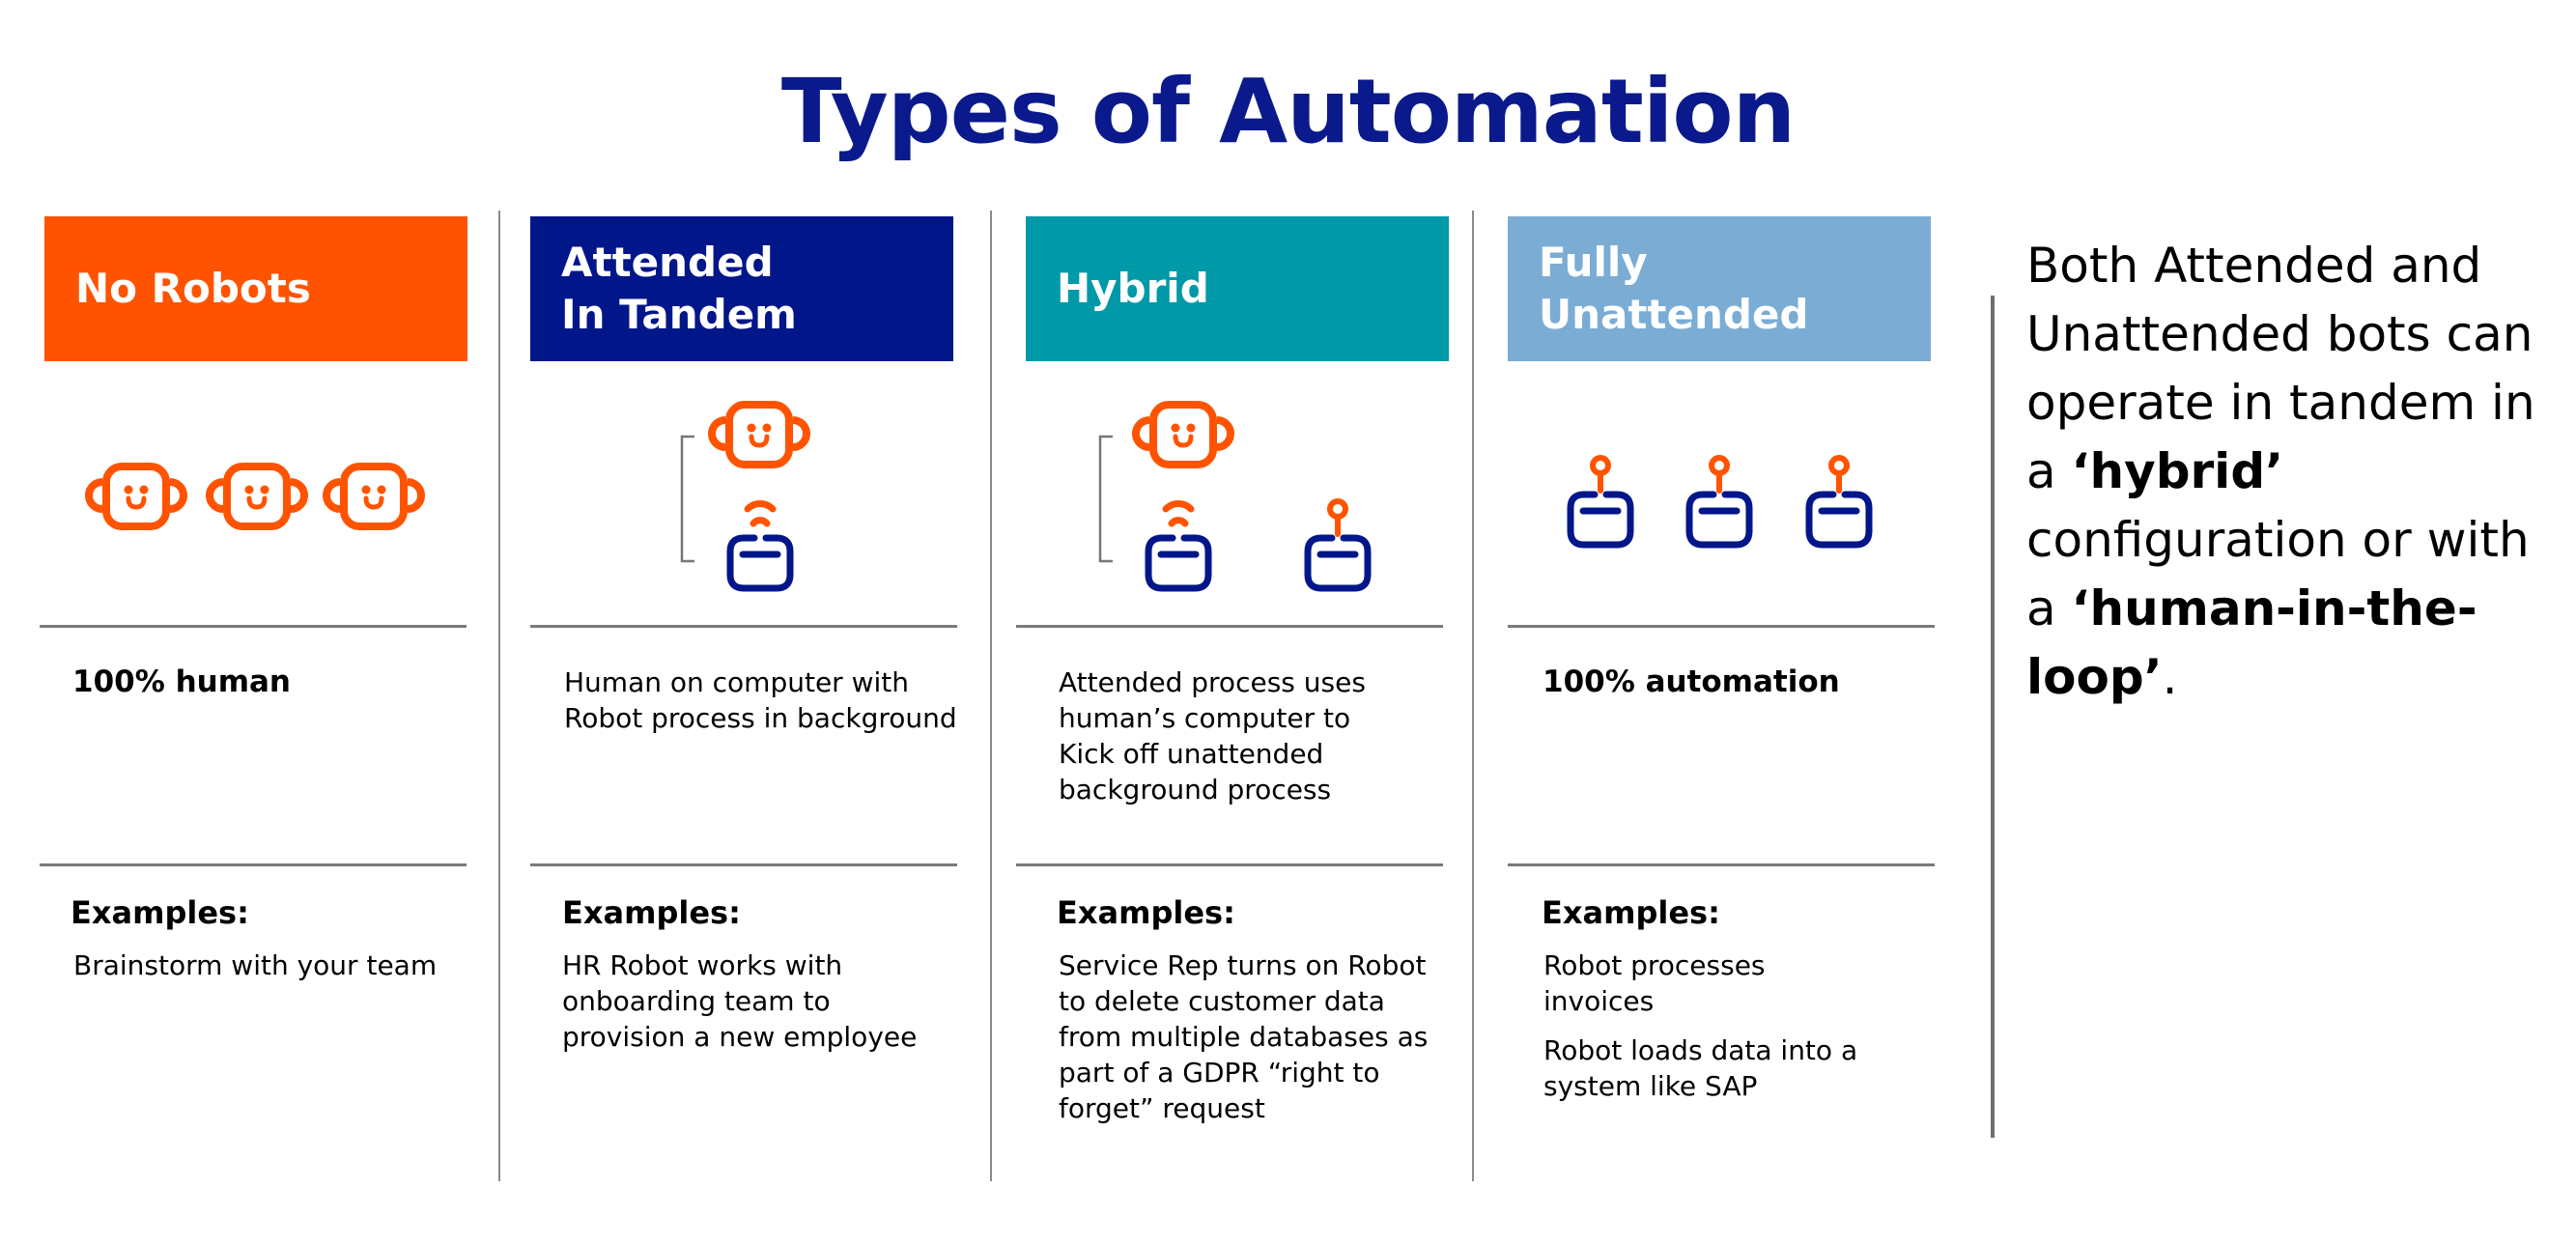 Image resolution: width=2576 pixels, height=1244 pixels. Describe the element at coordinates (2280, 403) in the screenshot. I see `side-note-text: operate in tandem in` at that location.